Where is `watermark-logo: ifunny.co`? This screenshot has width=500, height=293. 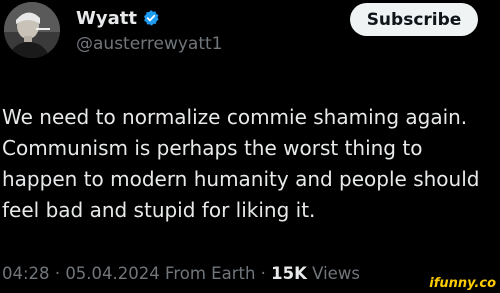
watermark-logo: ifunny.co is located at coordinates (462, 283).